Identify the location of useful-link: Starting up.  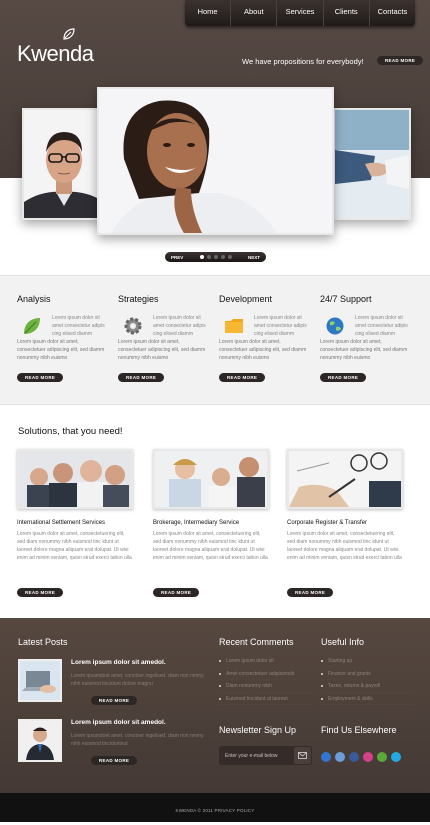
(367, 661).